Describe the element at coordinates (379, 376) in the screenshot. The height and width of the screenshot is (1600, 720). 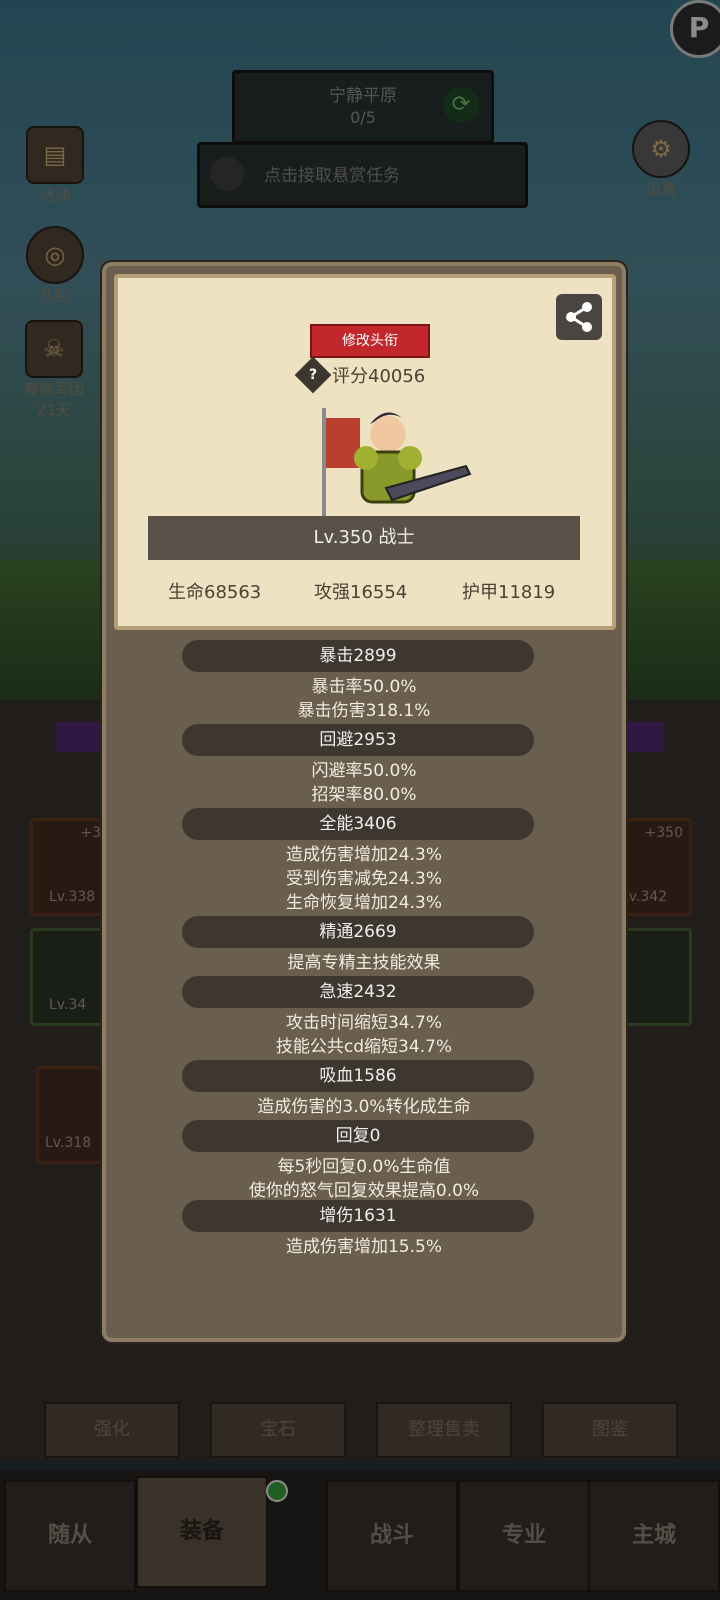
I see `score-text: 评分40056` at that location.